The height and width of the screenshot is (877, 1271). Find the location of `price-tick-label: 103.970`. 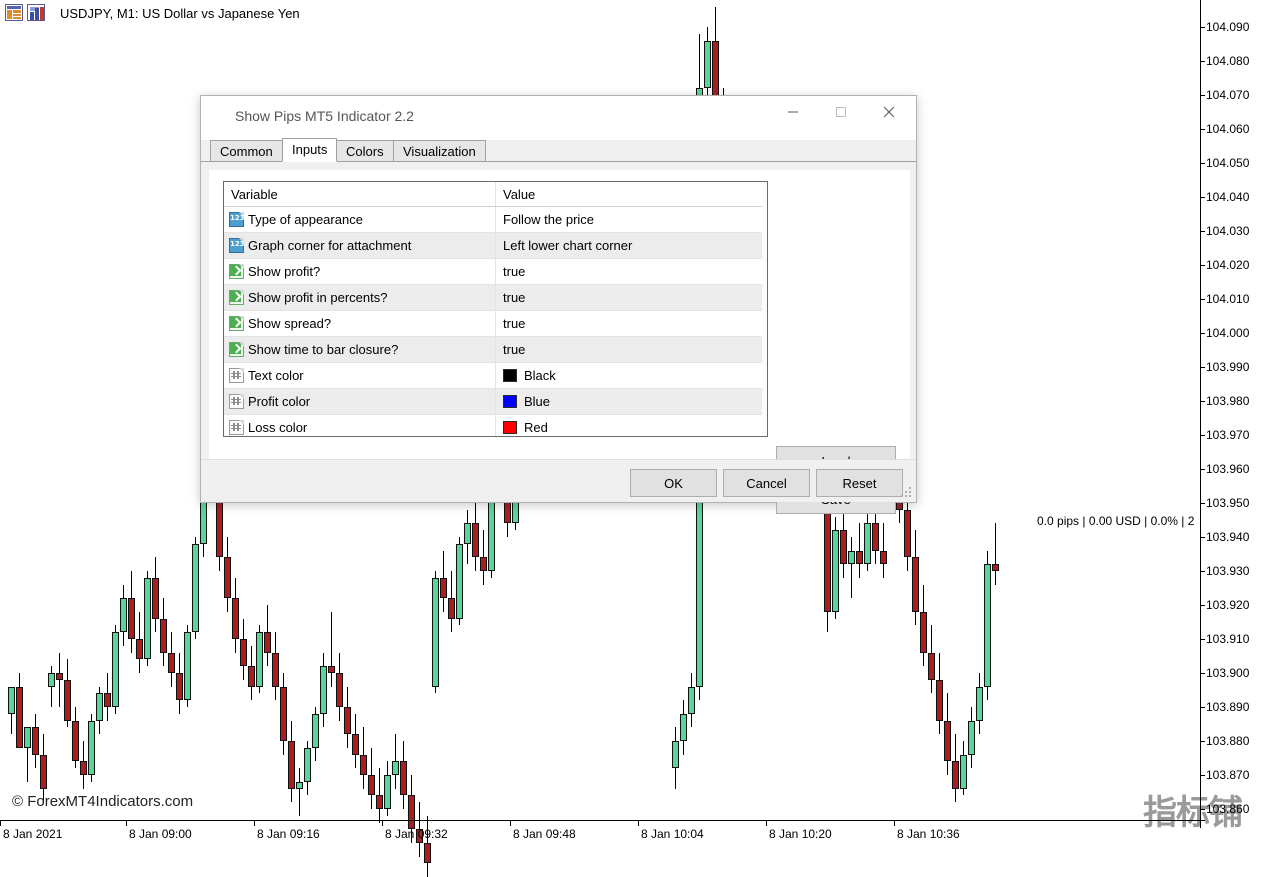

price-tick-label: 103.970 is located at coordinates (1228, 435).